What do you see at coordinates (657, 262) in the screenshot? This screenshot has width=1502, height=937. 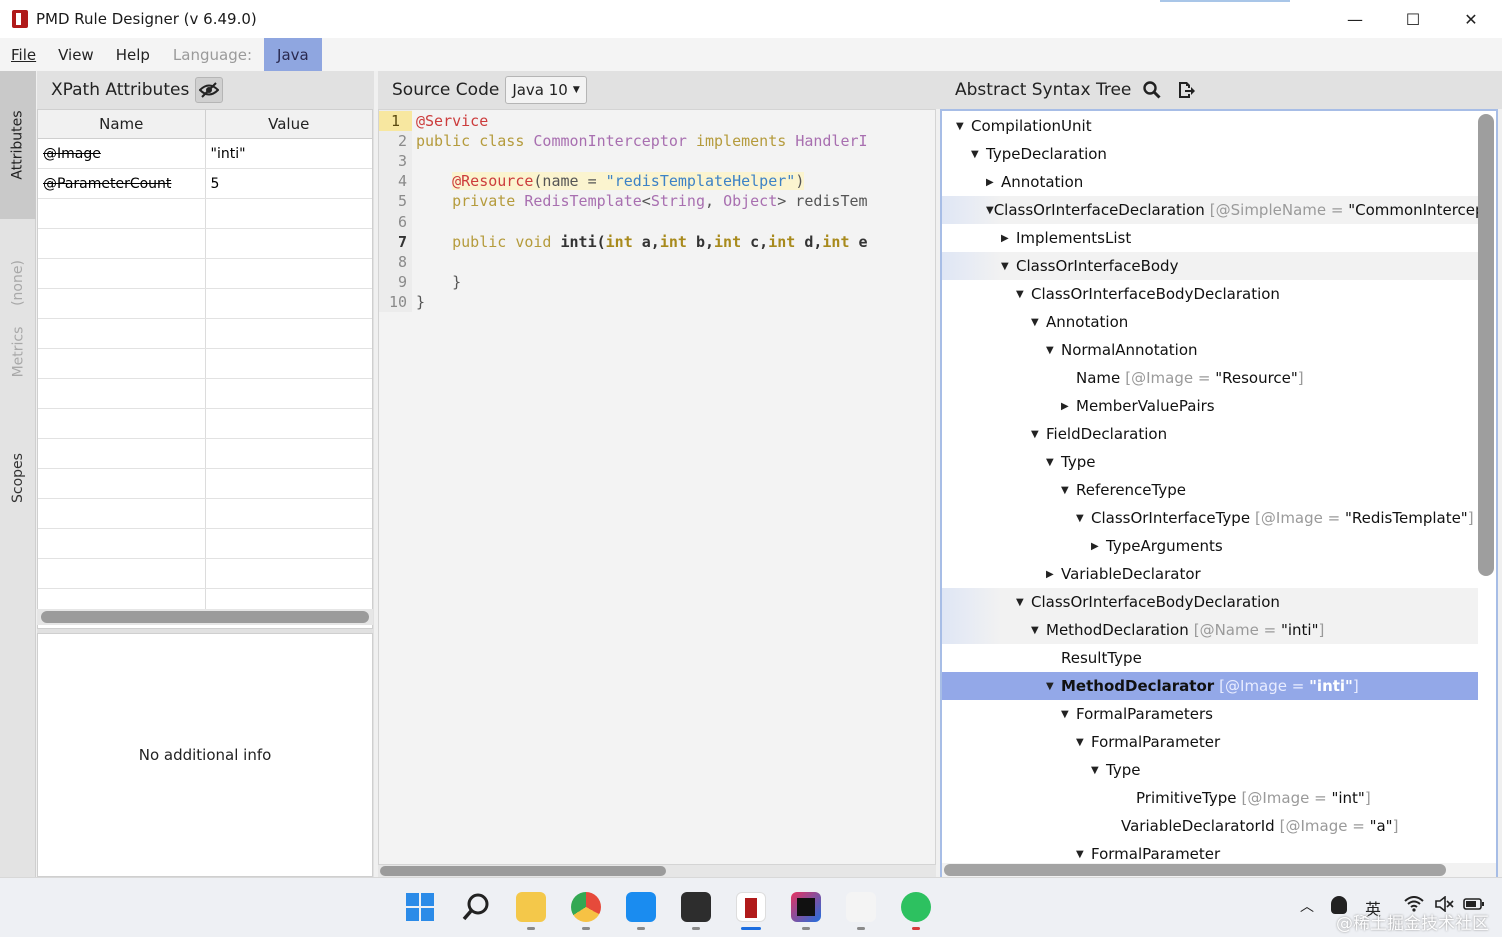 I see `code-line: 8` at bounding box center [657, 262].